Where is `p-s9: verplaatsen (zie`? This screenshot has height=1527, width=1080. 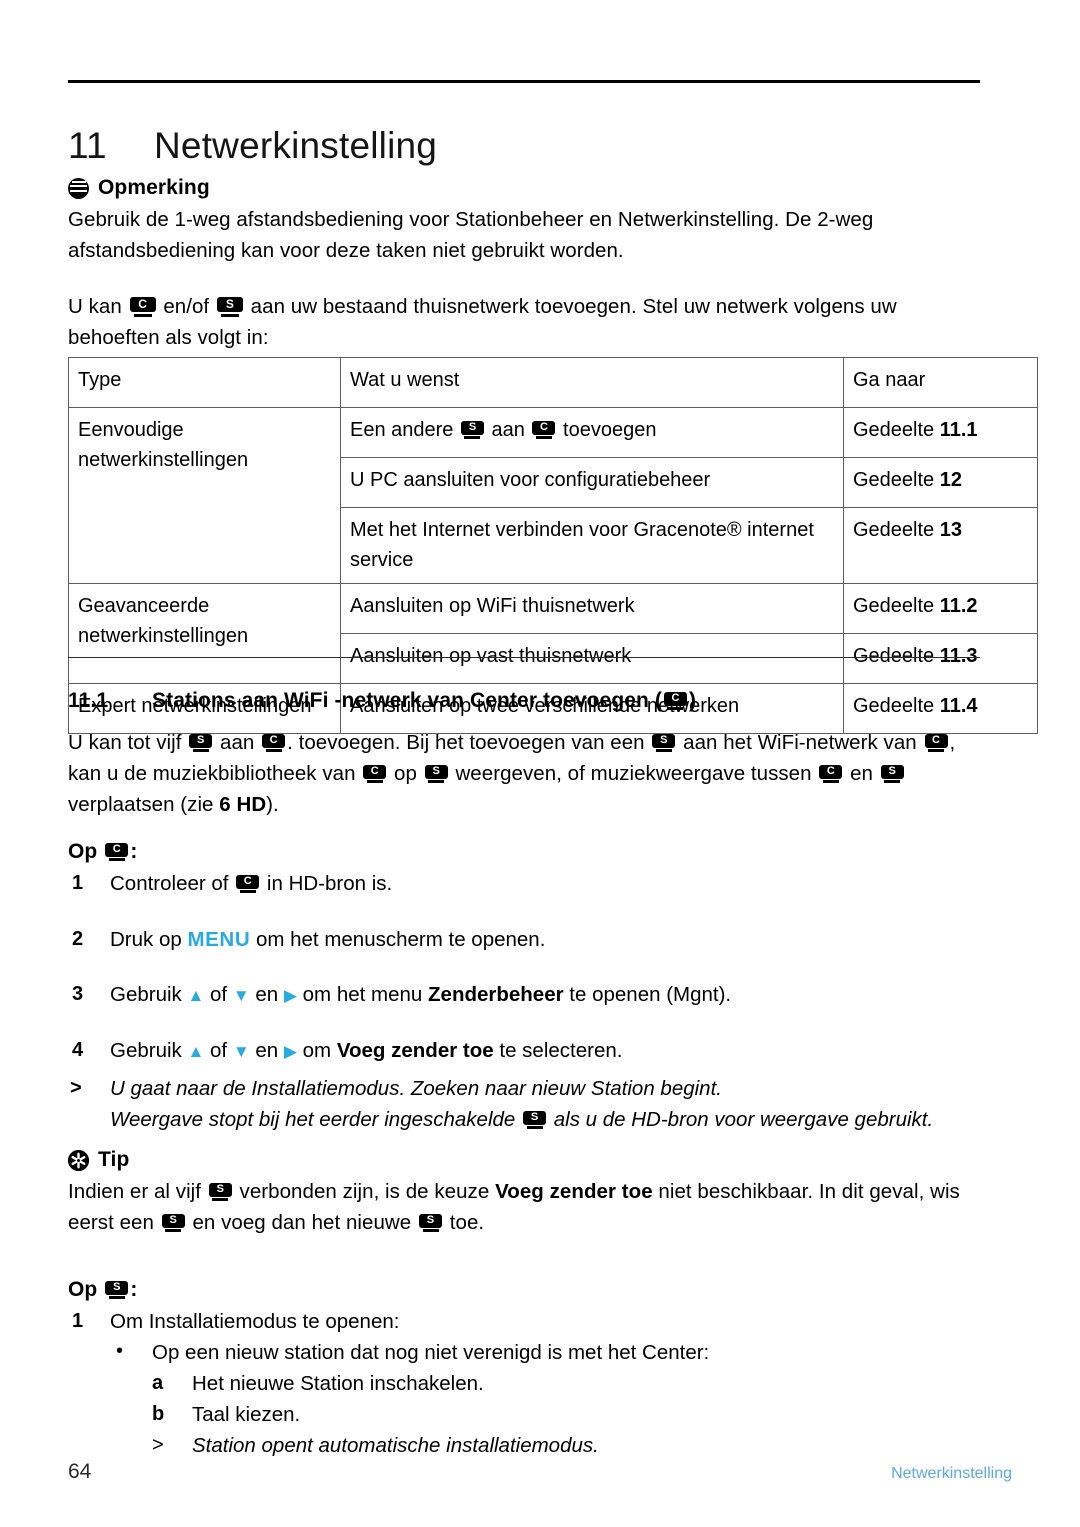
p-s9: verplaatsen (zie is located at coordinates (141, 804).